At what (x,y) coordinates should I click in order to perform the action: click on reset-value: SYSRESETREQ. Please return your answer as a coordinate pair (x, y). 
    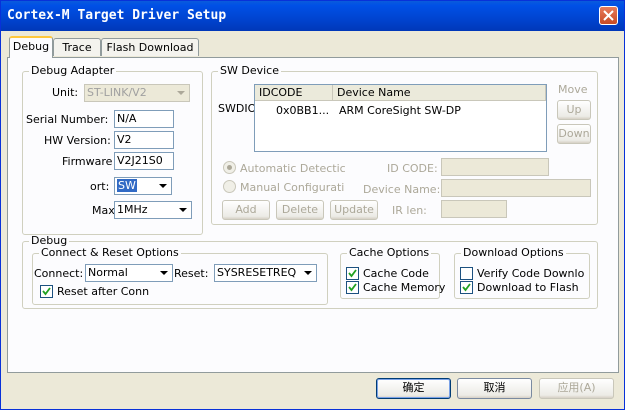
    Looking at the image, I should click on (257, 272).